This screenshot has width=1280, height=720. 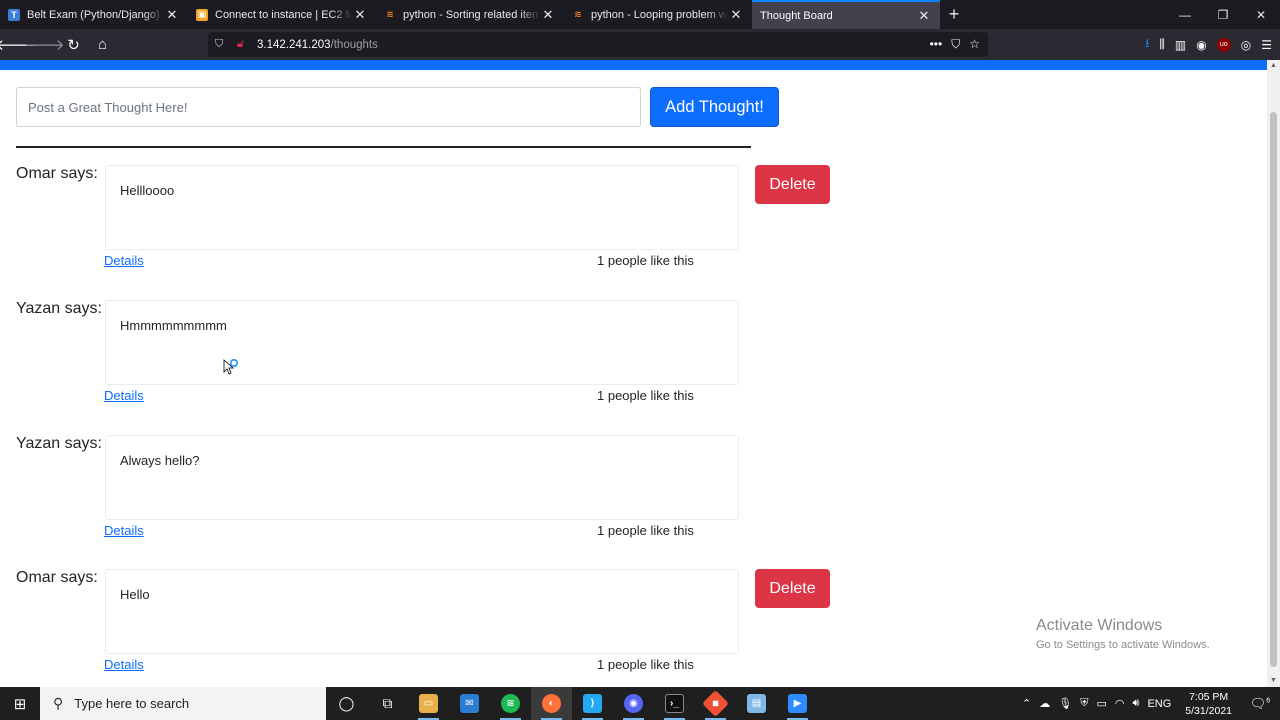 What do you see at coordinates (1162, 44) in the screenshot?
I see `library-icon: ⫼` at bounding box center [1162, 44].